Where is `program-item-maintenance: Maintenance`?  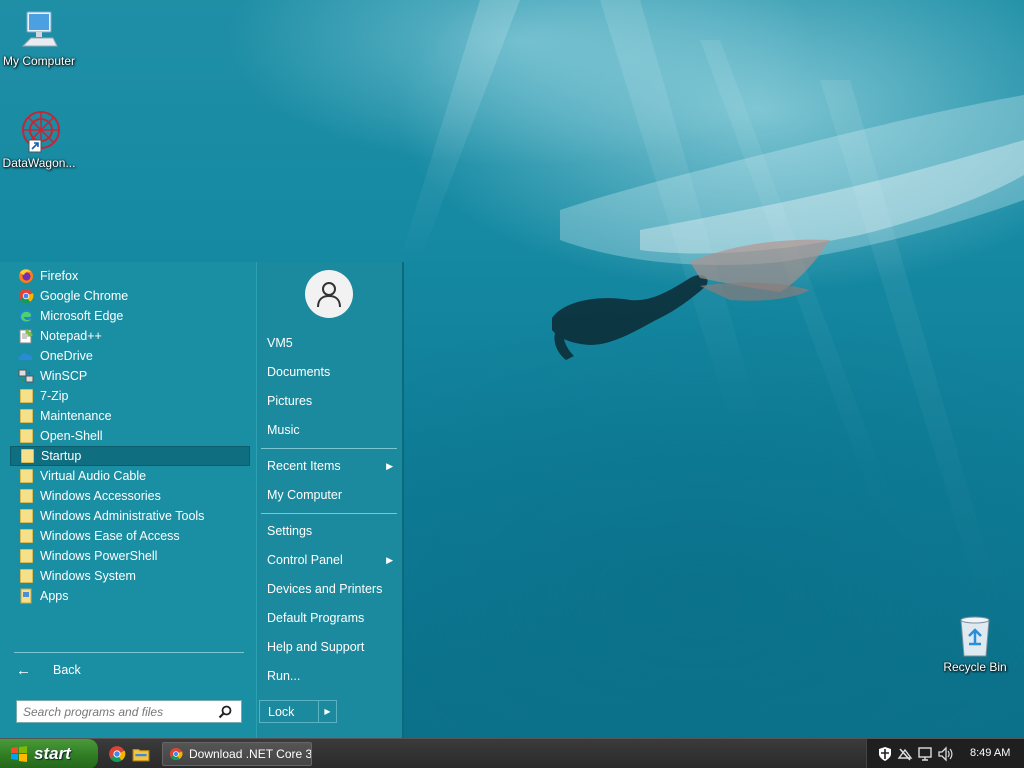 program-item-maintenance: Maintenance is located at coordinates (130, 416).